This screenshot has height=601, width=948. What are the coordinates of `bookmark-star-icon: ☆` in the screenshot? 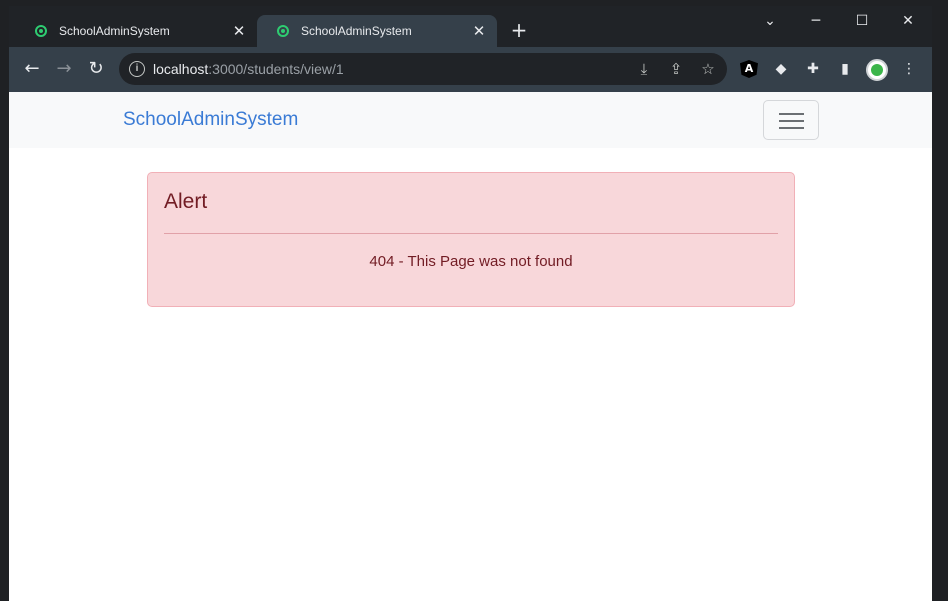 It's located at (708, 69).